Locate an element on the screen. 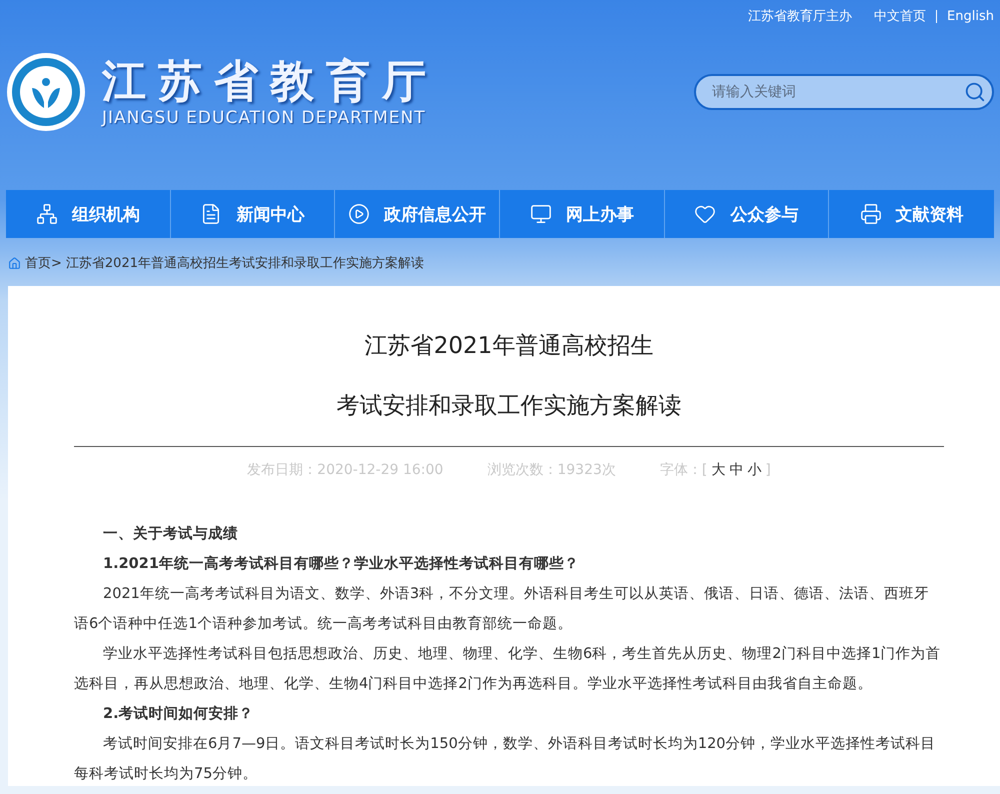 The height and width of the screenshot is (794, 1000). printer-icon is located at coordinates (871, 214).